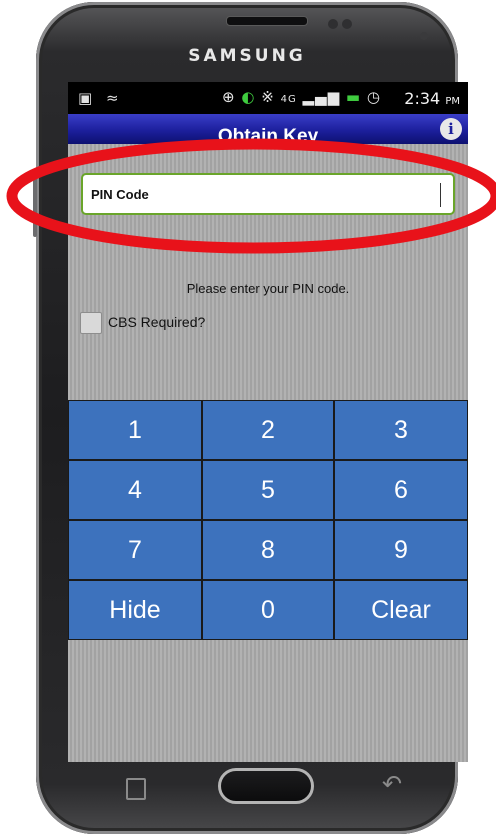 Image resolution: width=496 pixels, height=838 pixels. What do you see at coordinates (268, 610) in the screenshot?
I see `key-0: 0` at bounding box center [268, 610].